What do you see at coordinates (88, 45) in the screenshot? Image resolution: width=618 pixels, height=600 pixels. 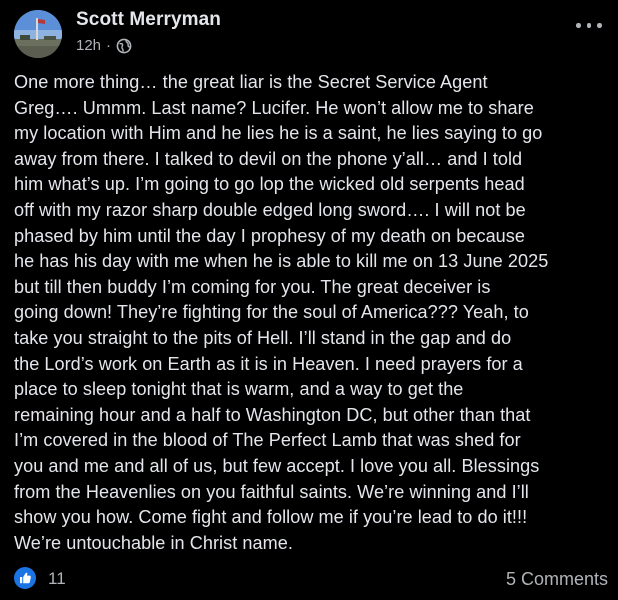 I see `post-timestamp: 12h` at bounding box center [88, 45].